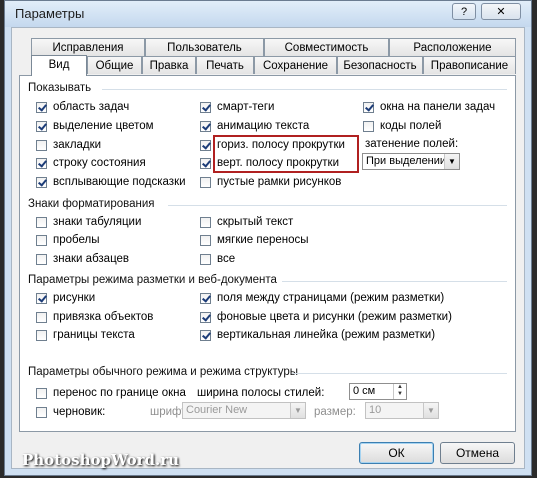 The height and width of the screenshot is (478, 537). Describe the element at coordinates (270, 182) in the screenshot. I see `picture-placeholders-checkbox: пустые рамки рисунков` at that location.